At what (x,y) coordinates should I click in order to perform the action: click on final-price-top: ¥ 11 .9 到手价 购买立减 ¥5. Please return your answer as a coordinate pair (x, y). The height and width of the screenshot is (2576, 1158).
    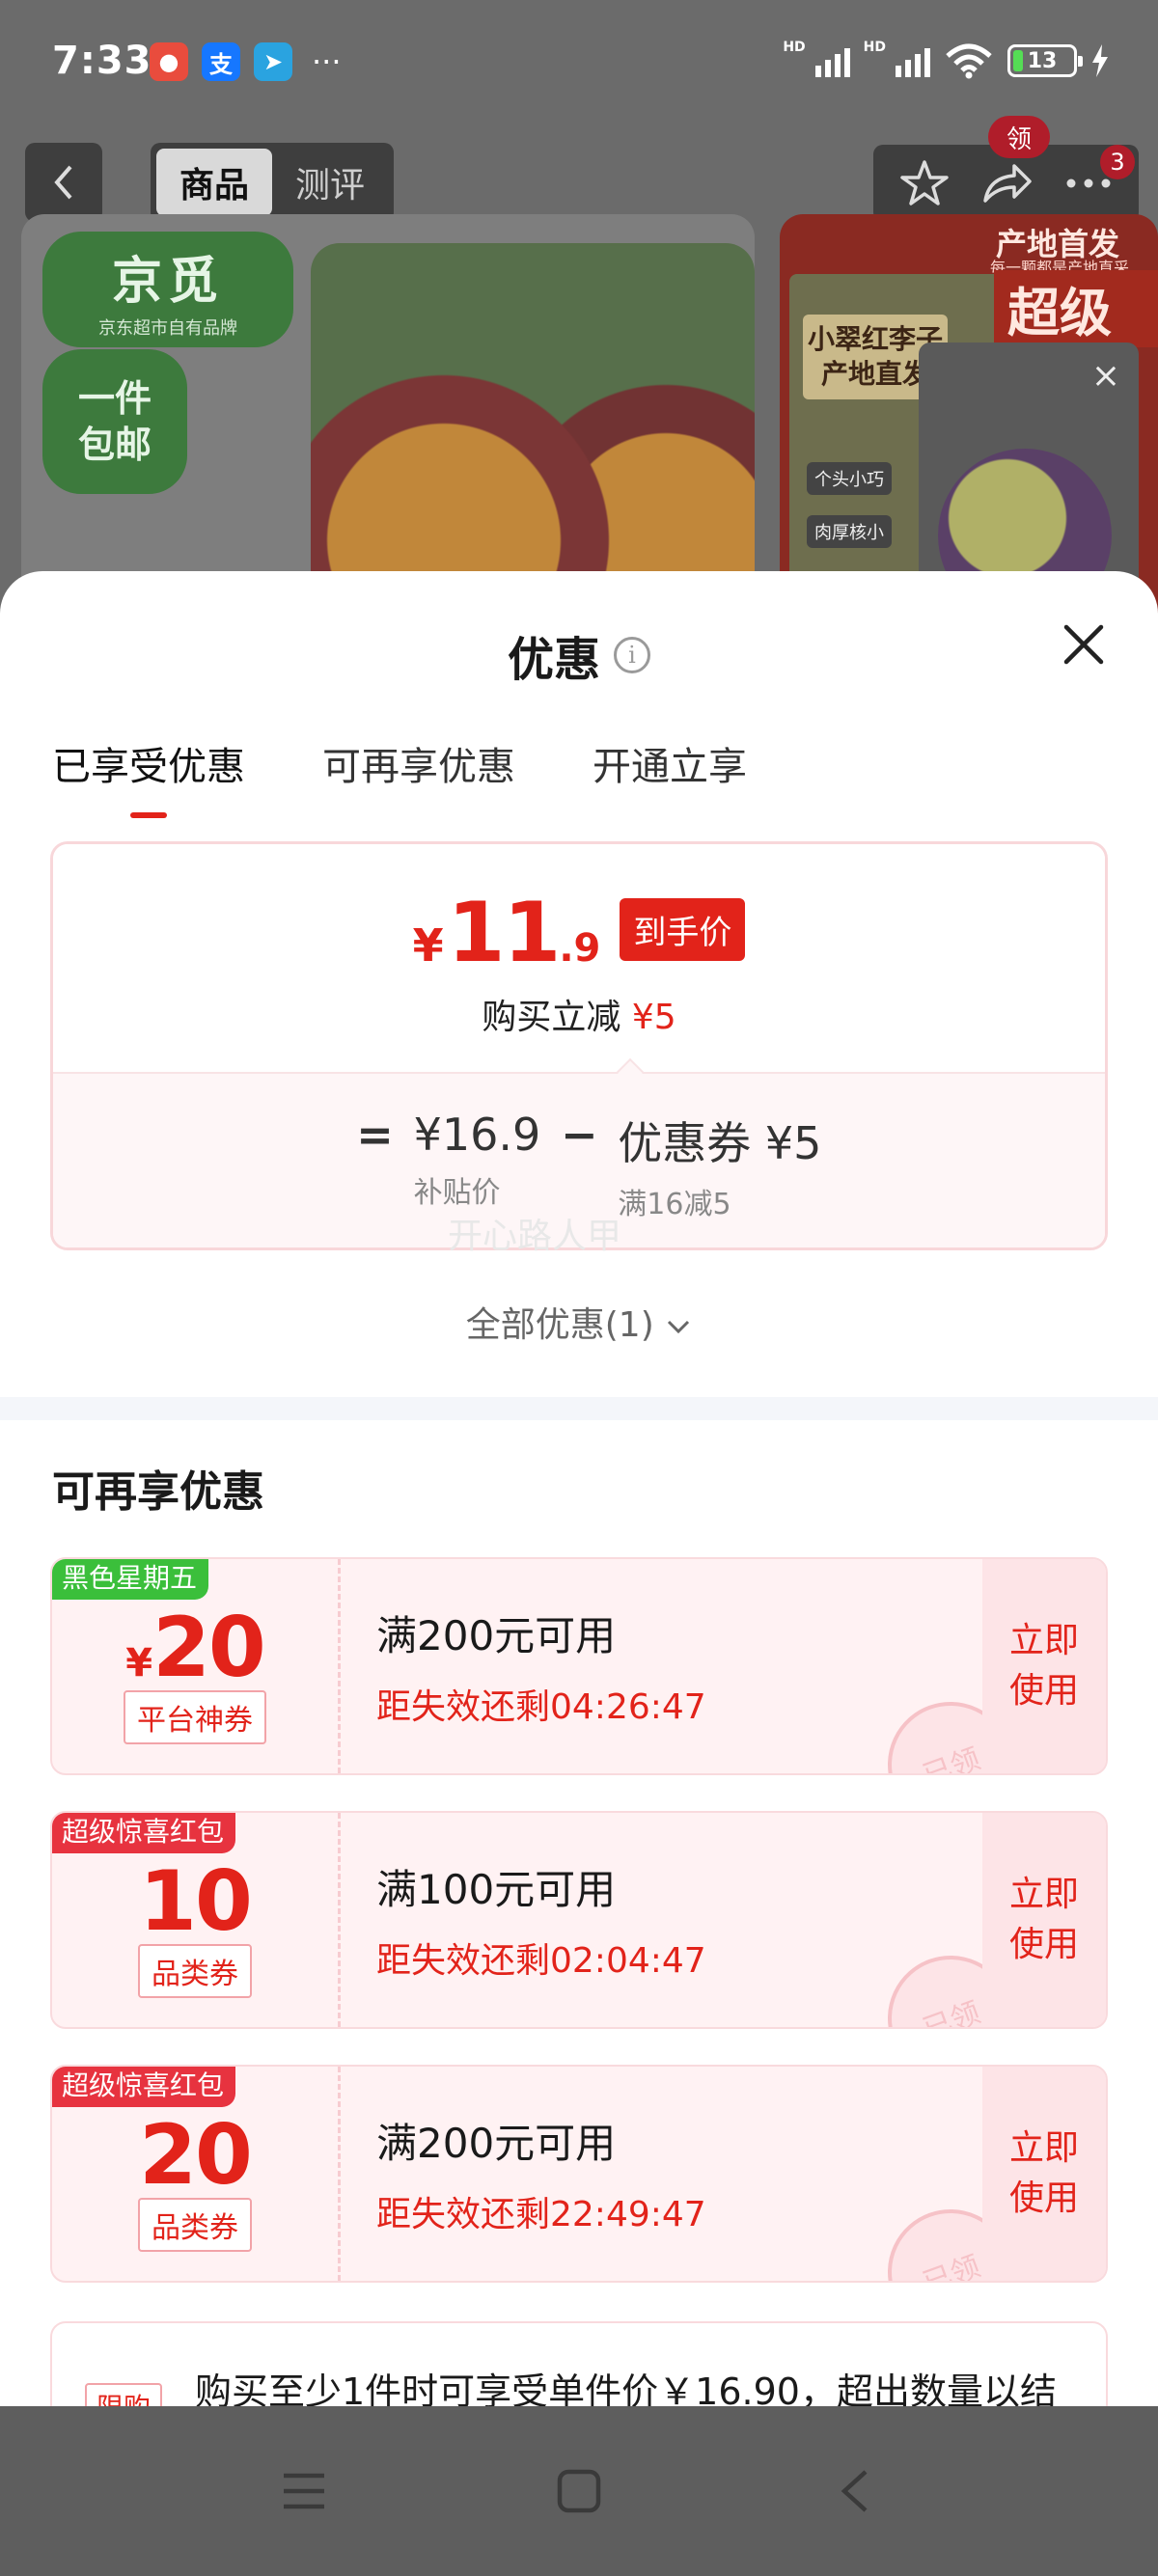
    Looking at the image, I should click on (579, 958).